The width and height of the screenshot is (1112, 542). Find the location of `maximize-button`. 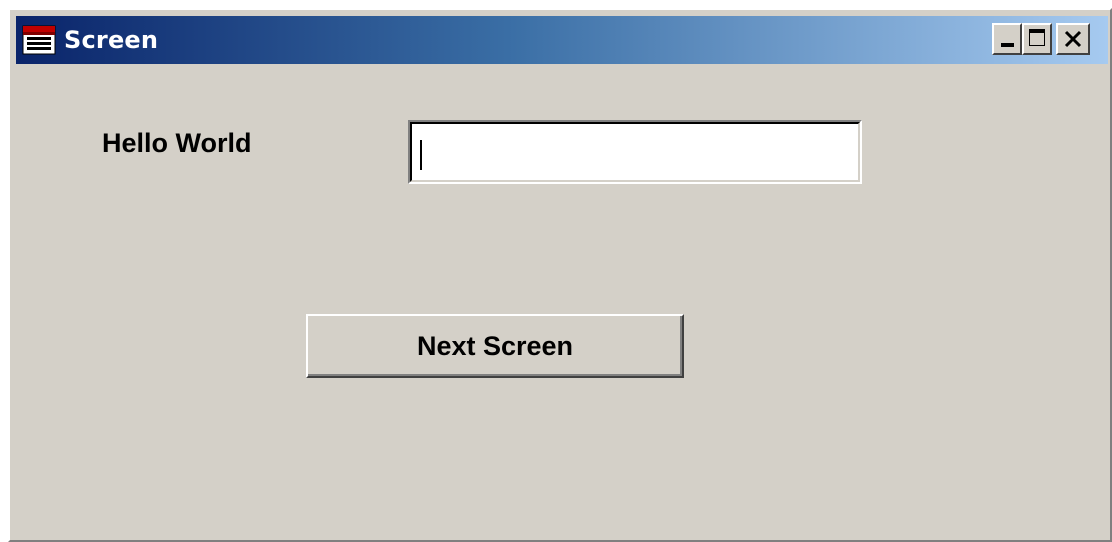

maximize-button is located at coordinates (1037, 39).